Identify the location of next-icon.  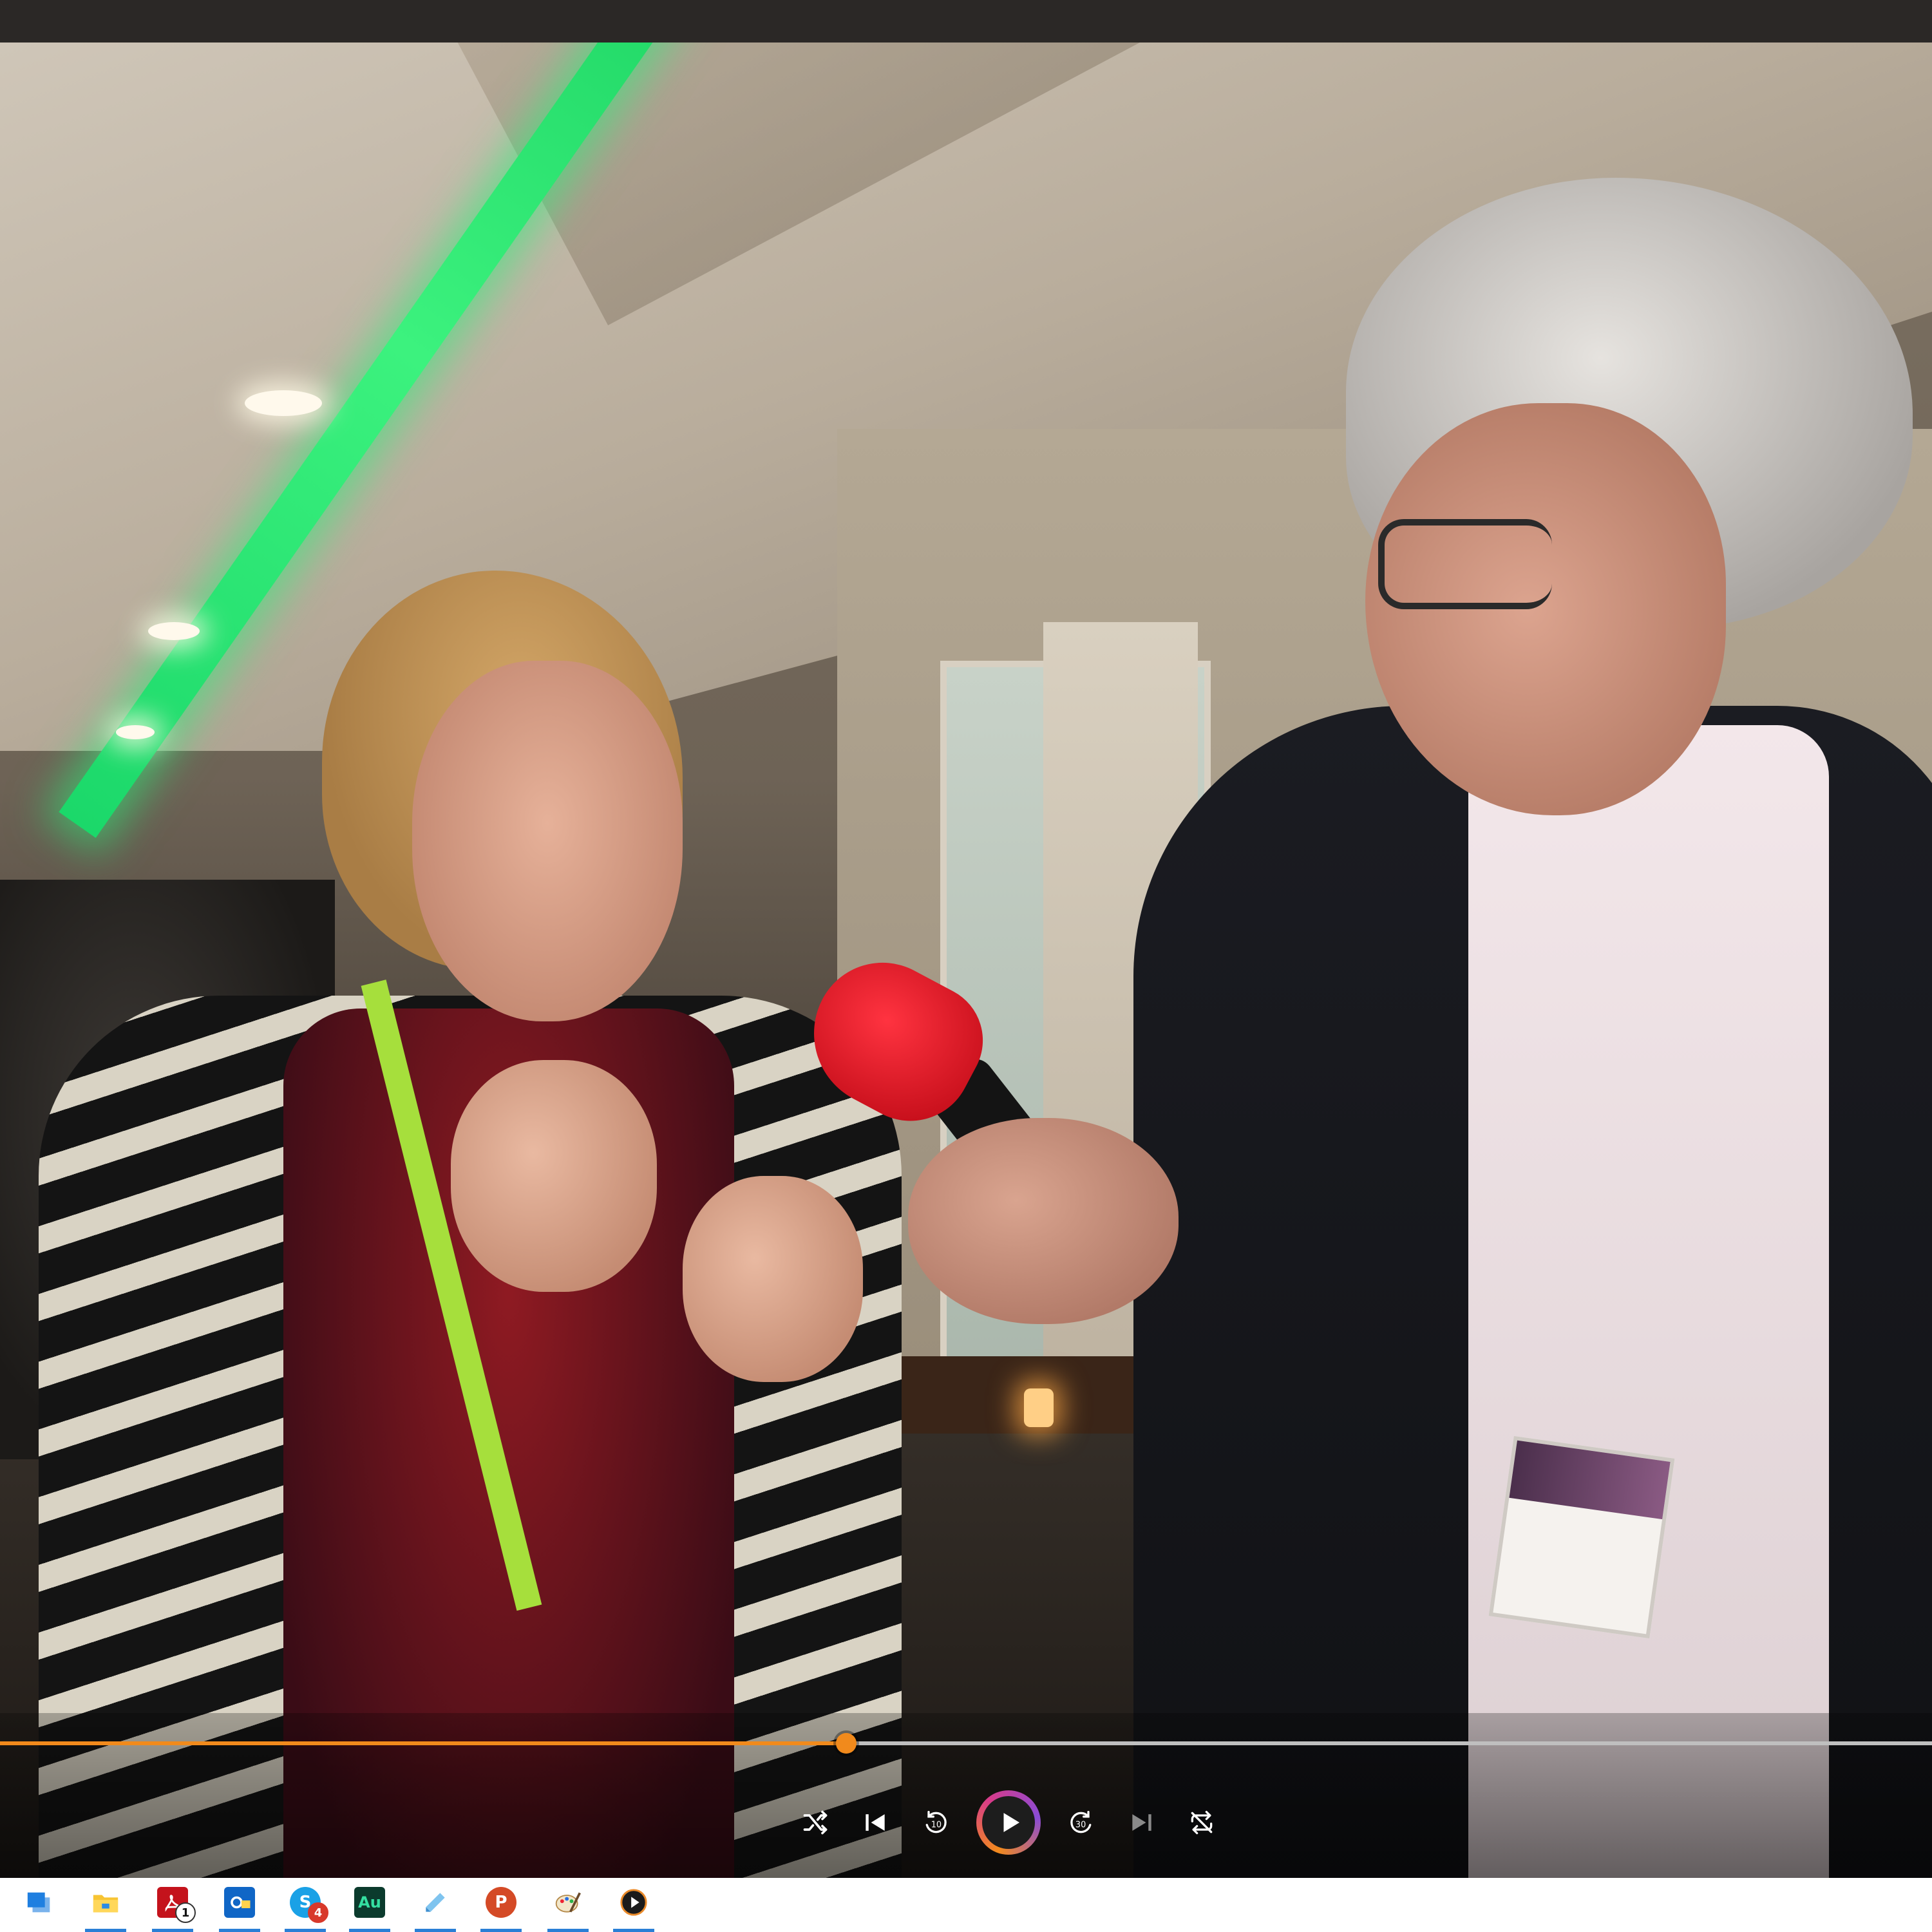
(1141, 1822).